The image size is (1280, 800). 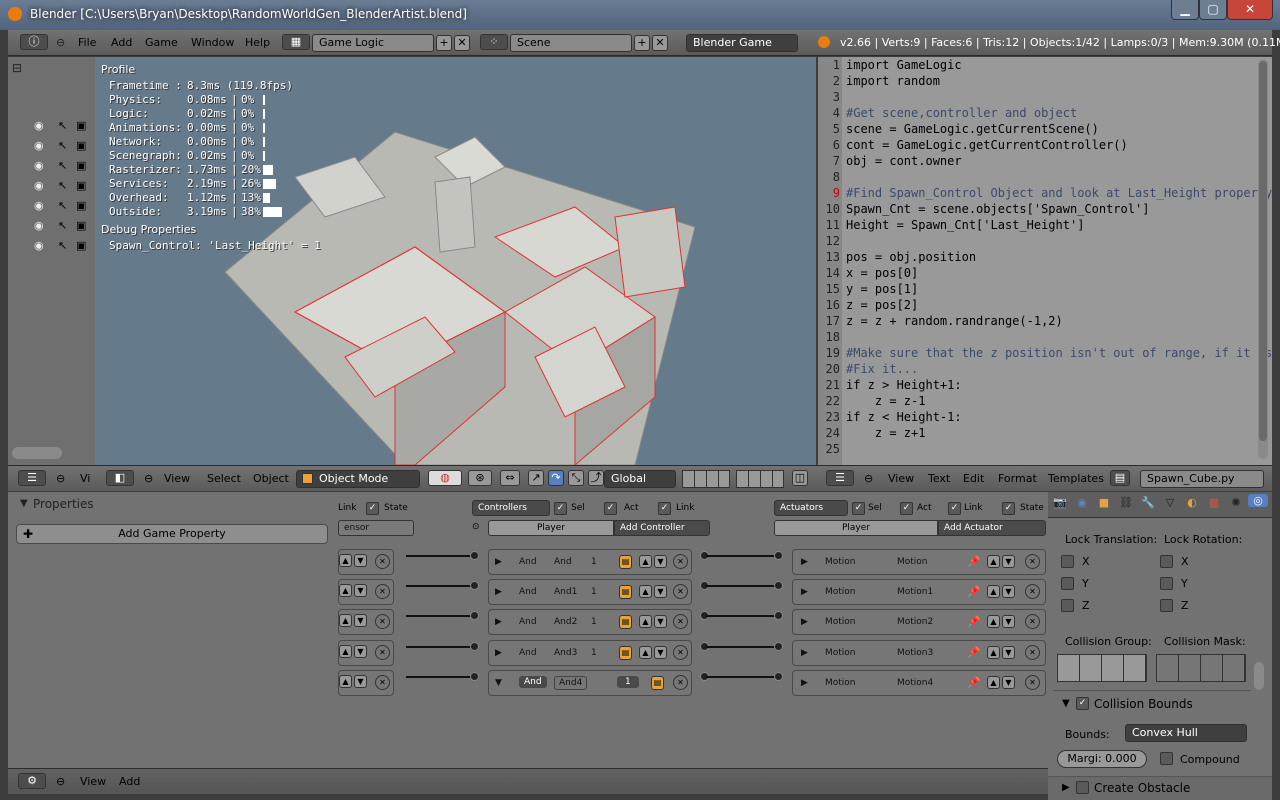 I want to click on code-line: 7 obj = cont.owner, so click(x=1038, y=162).